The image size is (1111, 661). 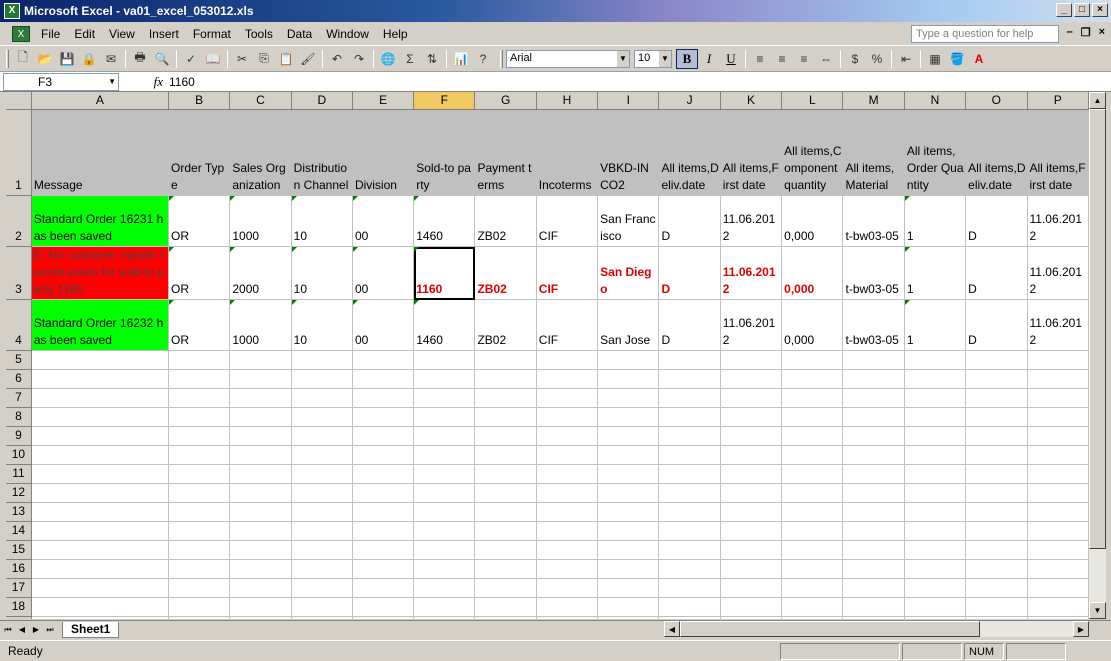 I want to click on column-header-n: N, so click(x=935, y=101).